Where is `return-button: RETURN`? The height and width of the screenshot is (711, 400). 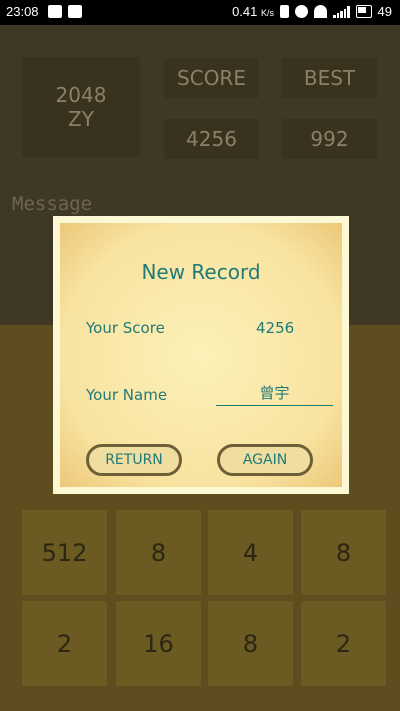
return-button: RETURN is located at coordinates (134, 460).